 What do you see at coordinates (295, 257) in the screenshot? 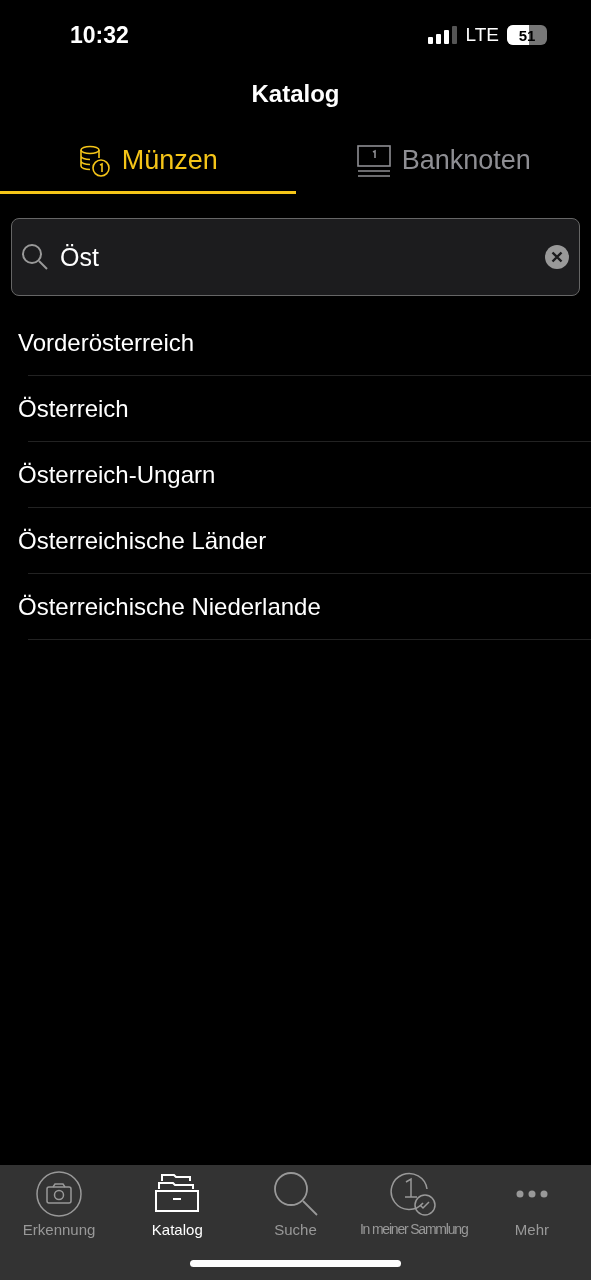
I see `search-field: Öst` at bounding box center [295, 257].